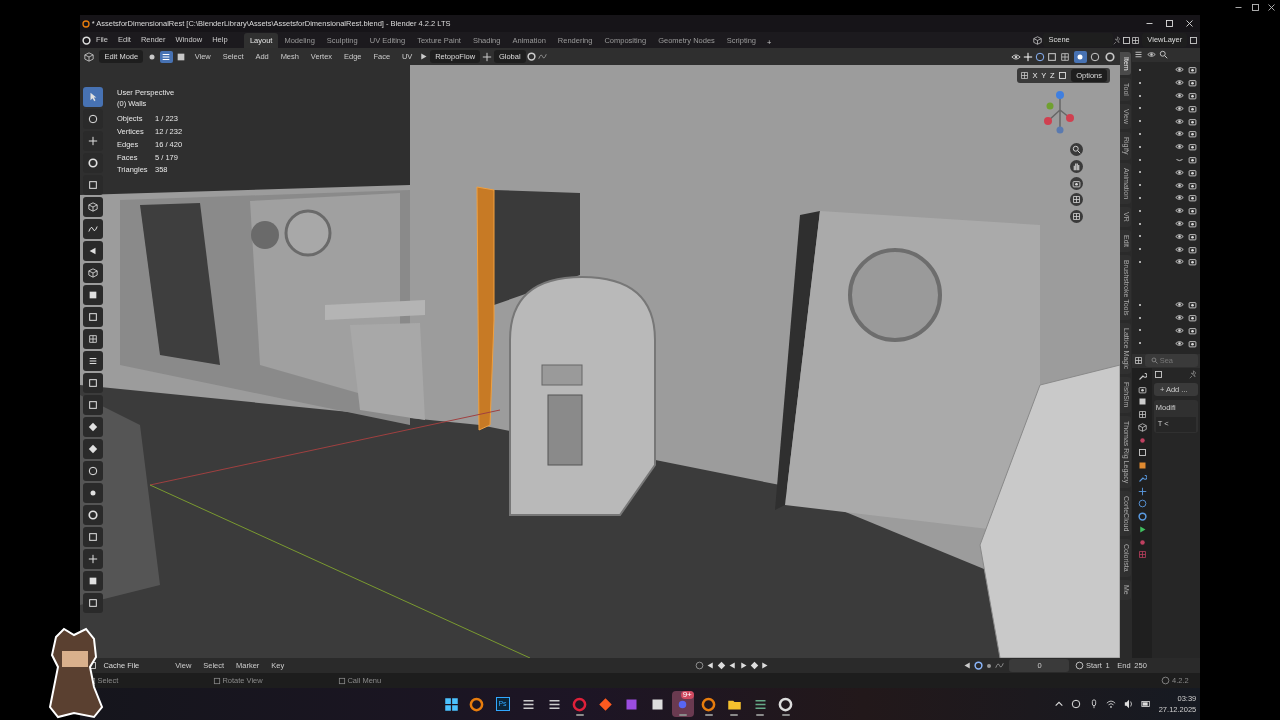 This screenshot has height=720, width=1280. Describe the element at coordinates (1039, 56) in the screenshot. I see `overlay-icon` at that location.